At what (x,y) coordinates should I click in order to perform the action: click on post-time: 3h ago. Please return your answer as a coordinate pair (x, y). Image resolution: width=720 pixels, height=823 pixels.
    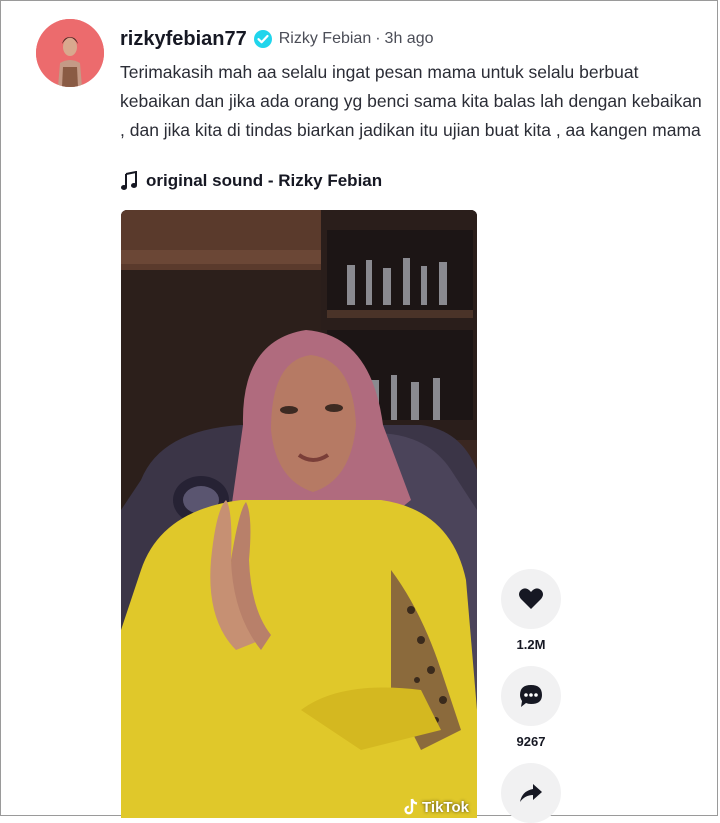
    Looking at the image, I should click on (409, 38).